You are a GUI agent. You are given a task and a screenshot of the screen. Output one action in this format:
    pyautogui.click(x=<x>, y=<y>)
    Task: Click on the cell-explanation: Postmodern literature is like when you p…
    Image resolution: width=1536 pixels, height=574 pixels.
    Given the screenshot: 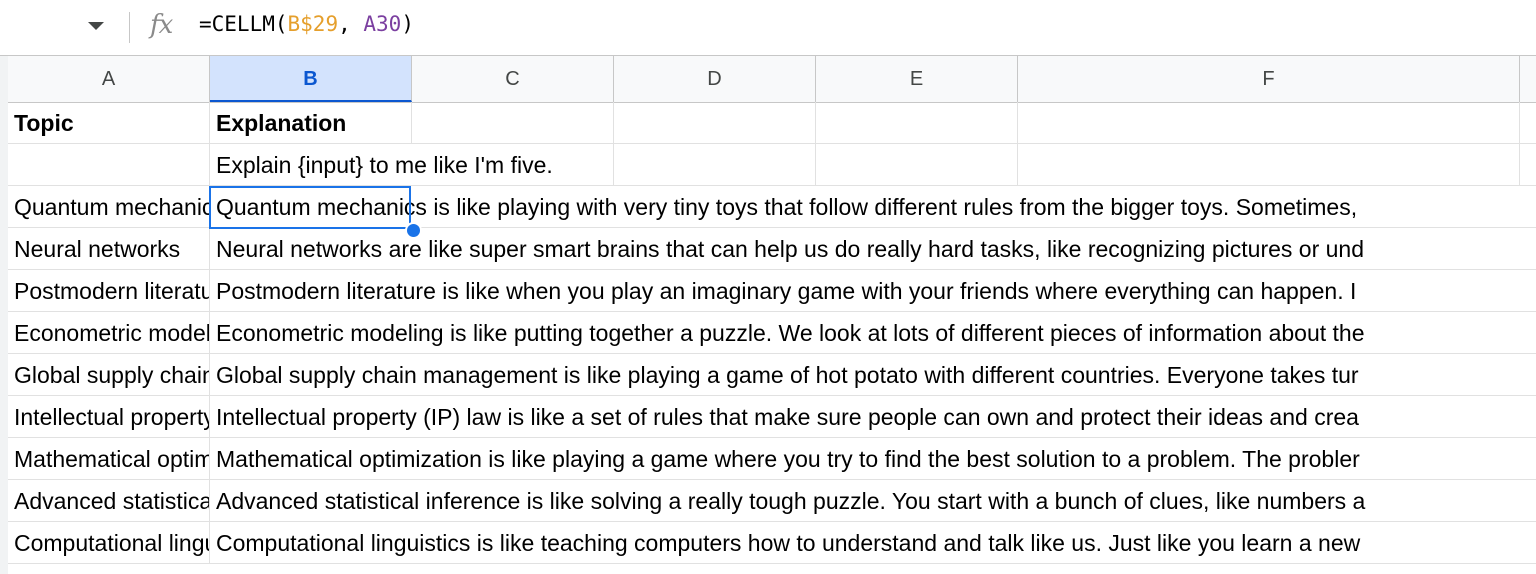 What is the action you would take?
    pyautogui.click(x=783, y=290)
    